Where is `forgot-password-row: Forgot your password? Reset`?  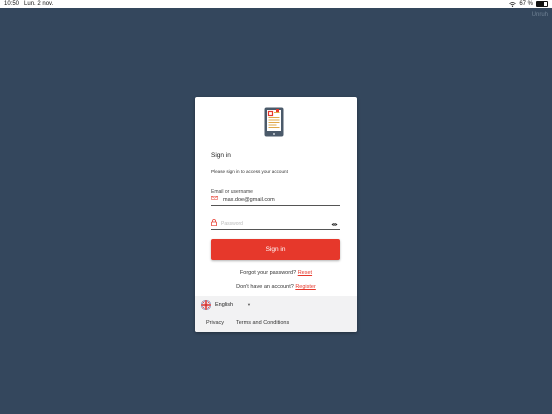 forgot-password-row: Forgot your password? Reset is located at coordinates (276, 273).